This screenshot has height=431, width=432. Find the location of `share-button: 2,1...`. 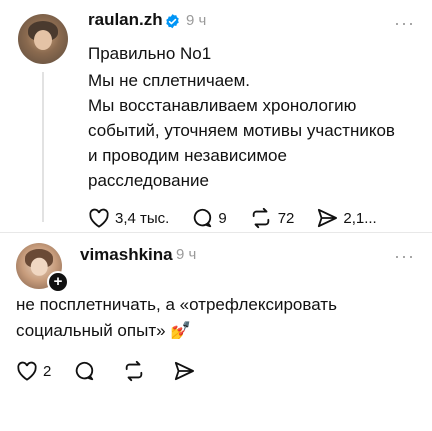

share-button: 2,1... is located at coordinates (346, 218).